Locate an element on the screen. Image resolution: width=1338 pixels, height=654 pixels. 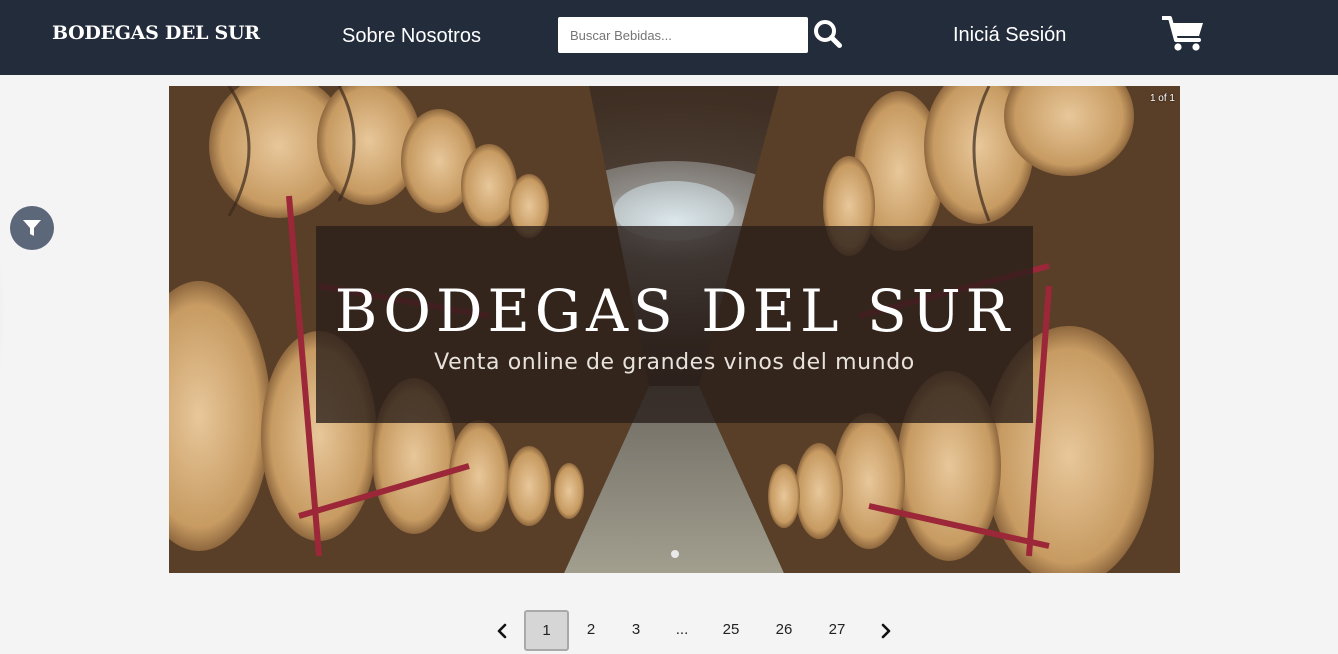
slide-counter: 1 of 1 is located at coordinates (1162, 98).